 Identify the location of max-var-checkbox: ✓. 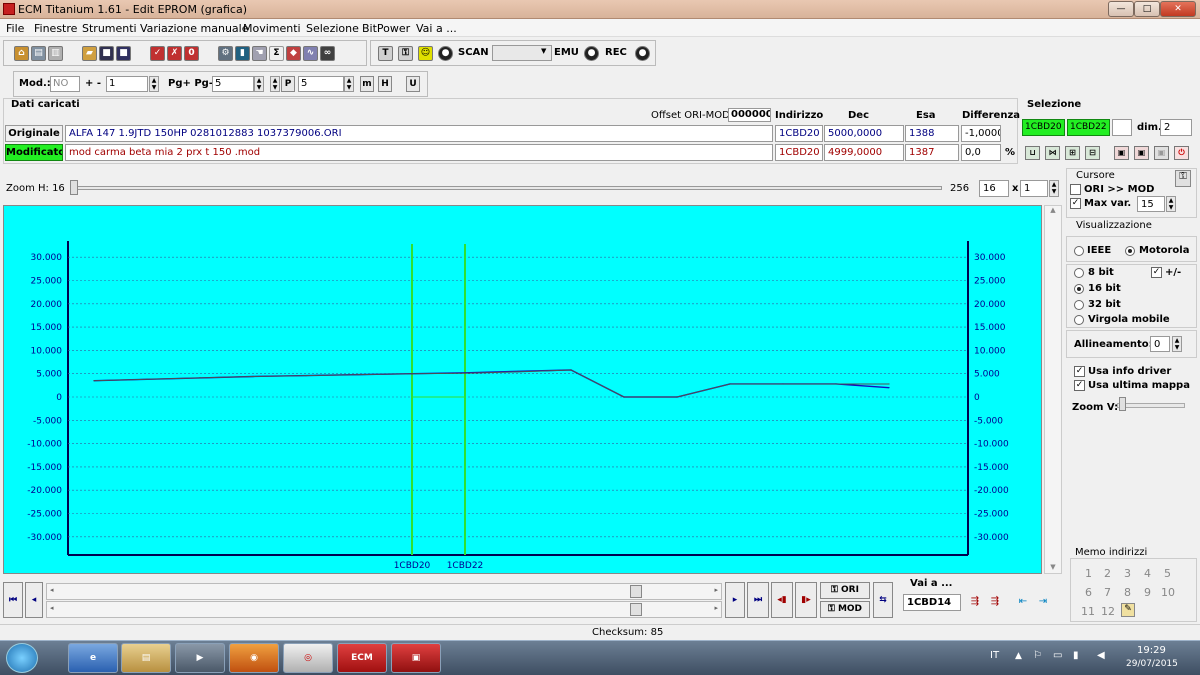
(1075, 203).